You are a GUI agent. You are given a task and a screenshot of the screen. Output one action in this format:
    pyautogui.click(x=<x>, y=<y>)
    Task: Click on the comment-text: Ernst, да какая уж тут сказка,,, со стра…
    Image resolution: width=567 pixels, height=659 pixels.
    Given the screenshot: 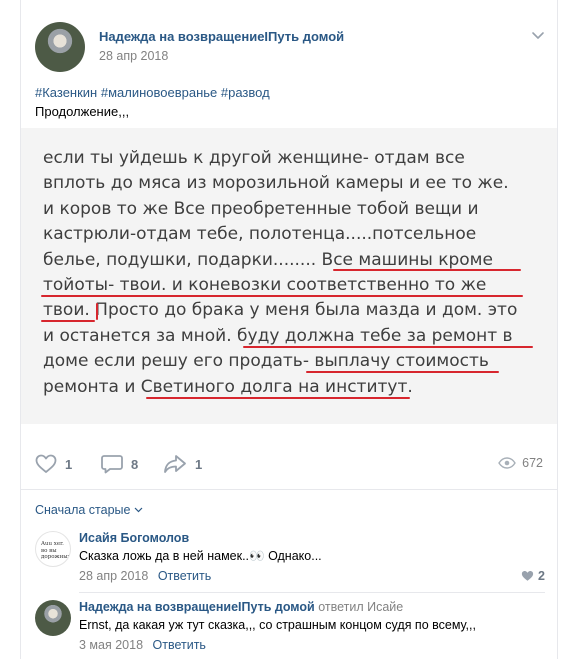 What is the action you would take?
    pyautogui.click(x=277, y=625)
    